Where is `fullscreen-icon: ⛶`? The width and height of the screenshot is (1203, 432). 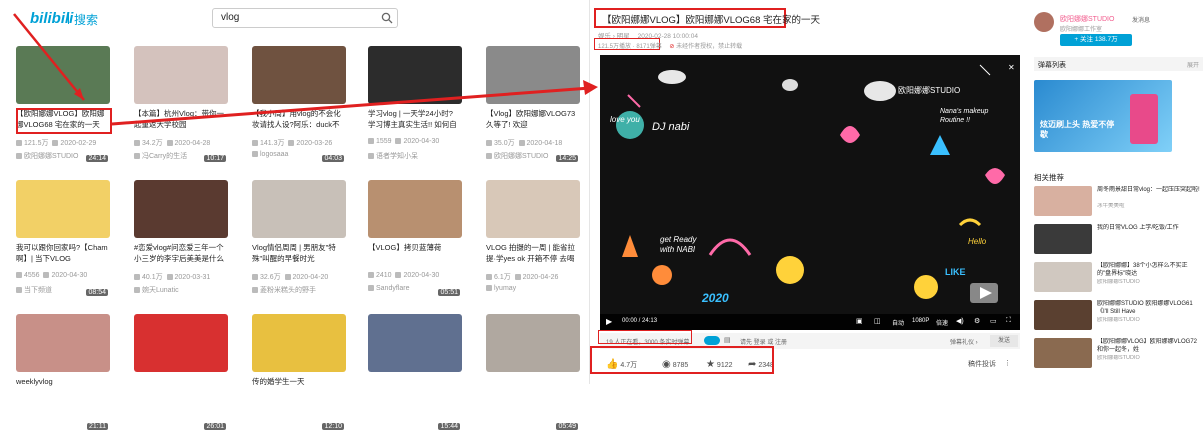
fullscreen-icon: ⛶ is located at coordinates (1008, 321).